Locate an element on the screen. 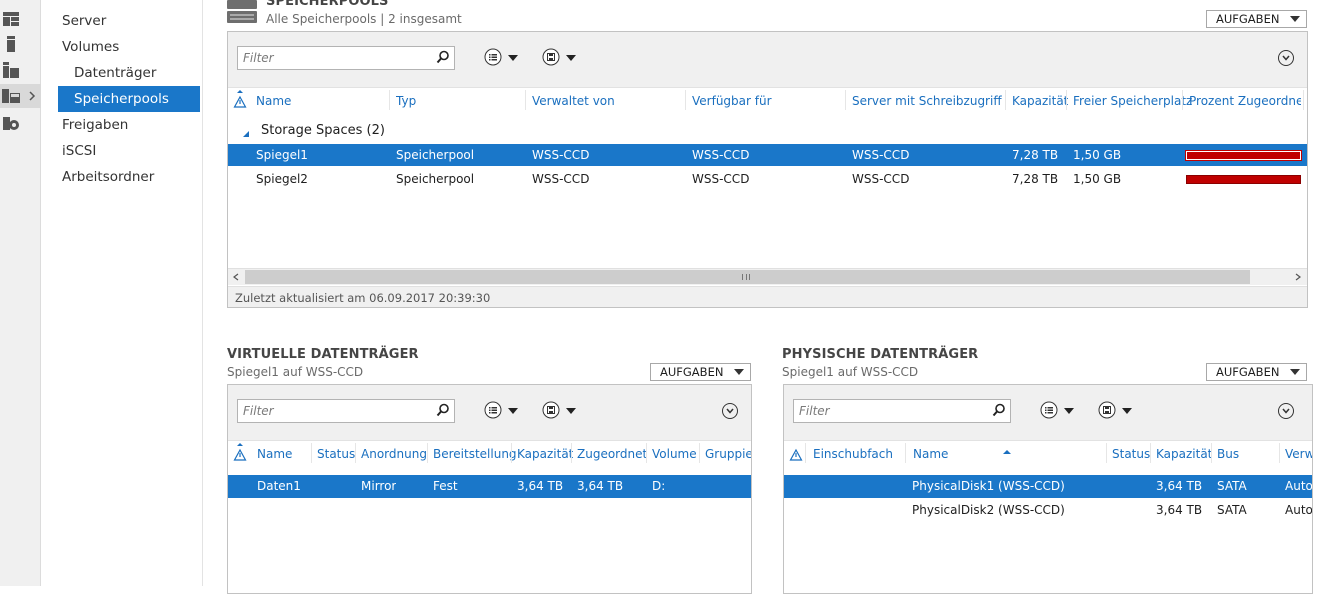 The image size is (1320, 594). cell-volume: D: is located at coordinates (659, 486).